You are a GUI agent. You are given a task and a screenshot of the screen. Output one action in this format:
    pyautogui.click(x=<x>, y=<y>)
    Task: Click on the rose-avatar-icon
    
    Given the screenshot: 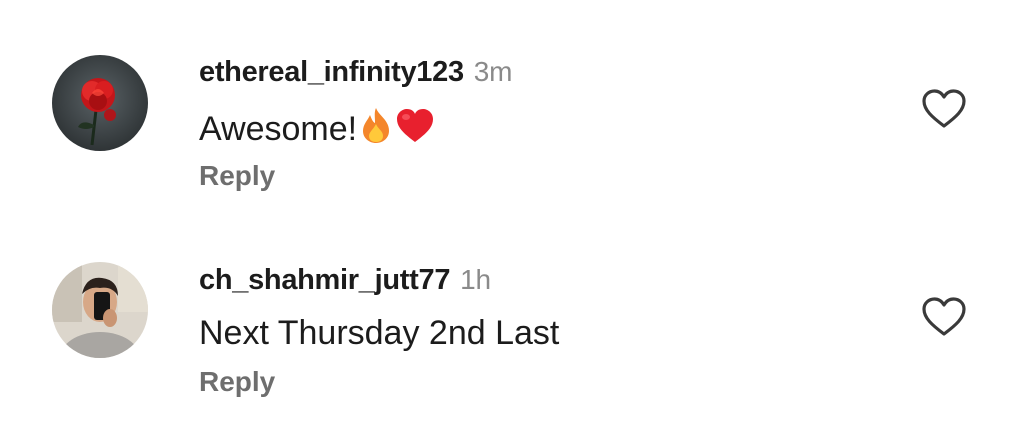 What is the action you would take?
    pyautogui.click(x=100, y=103)
    